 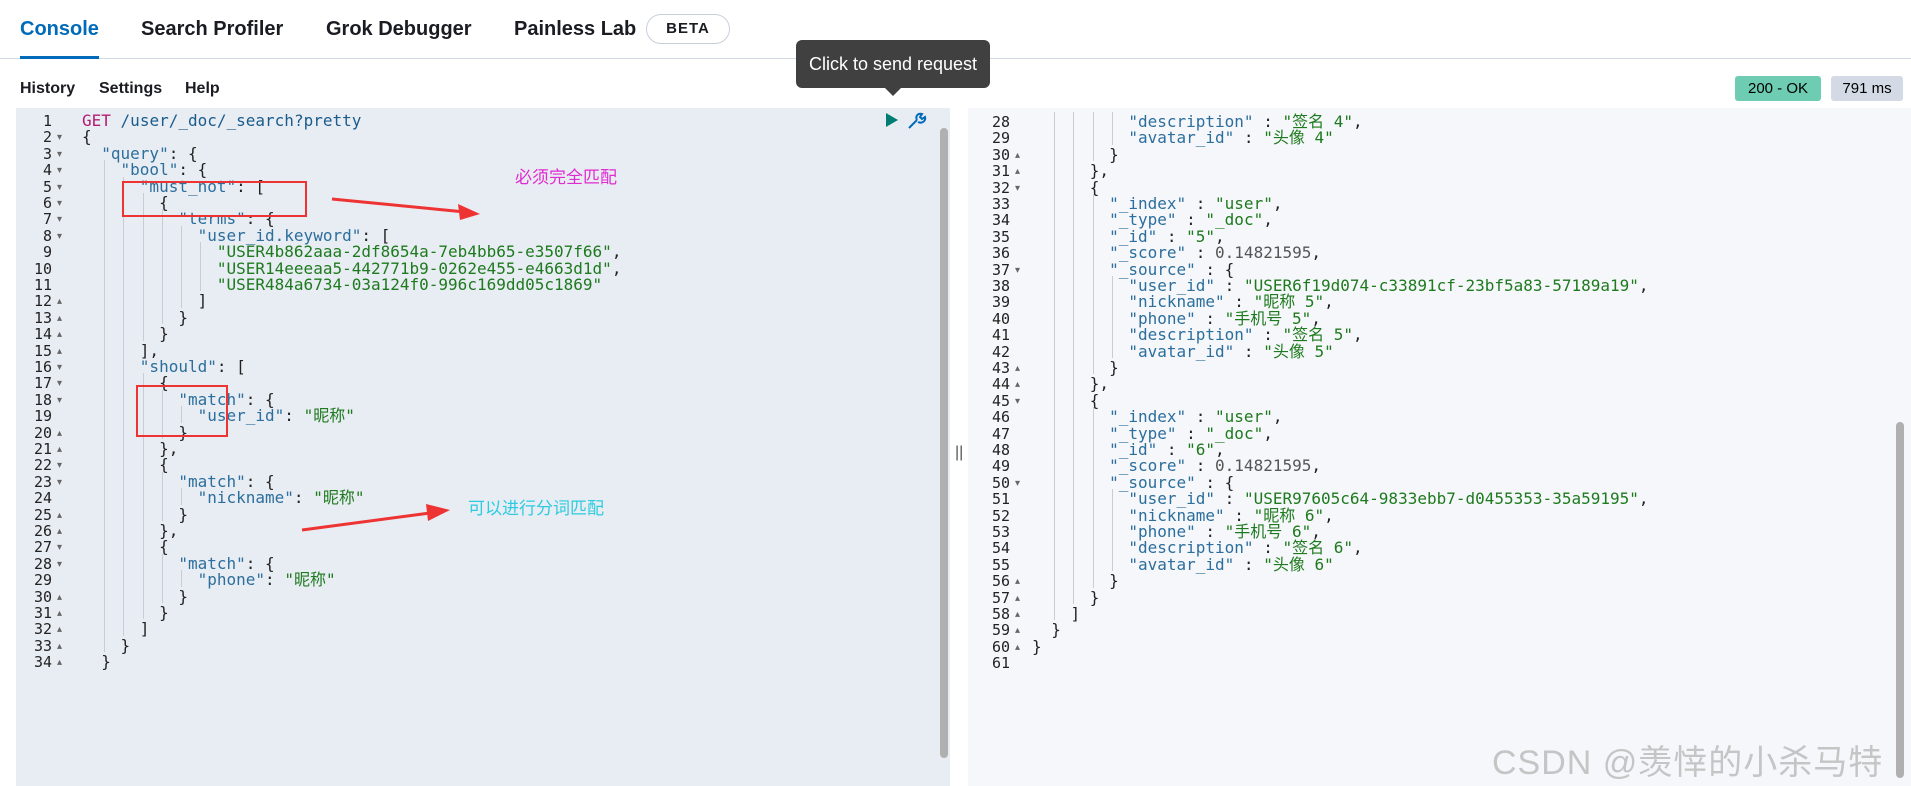 What do you see at coordinates (182, 411) in the screenshot?
I see `should-highlight` at bounding box center [182, 411].